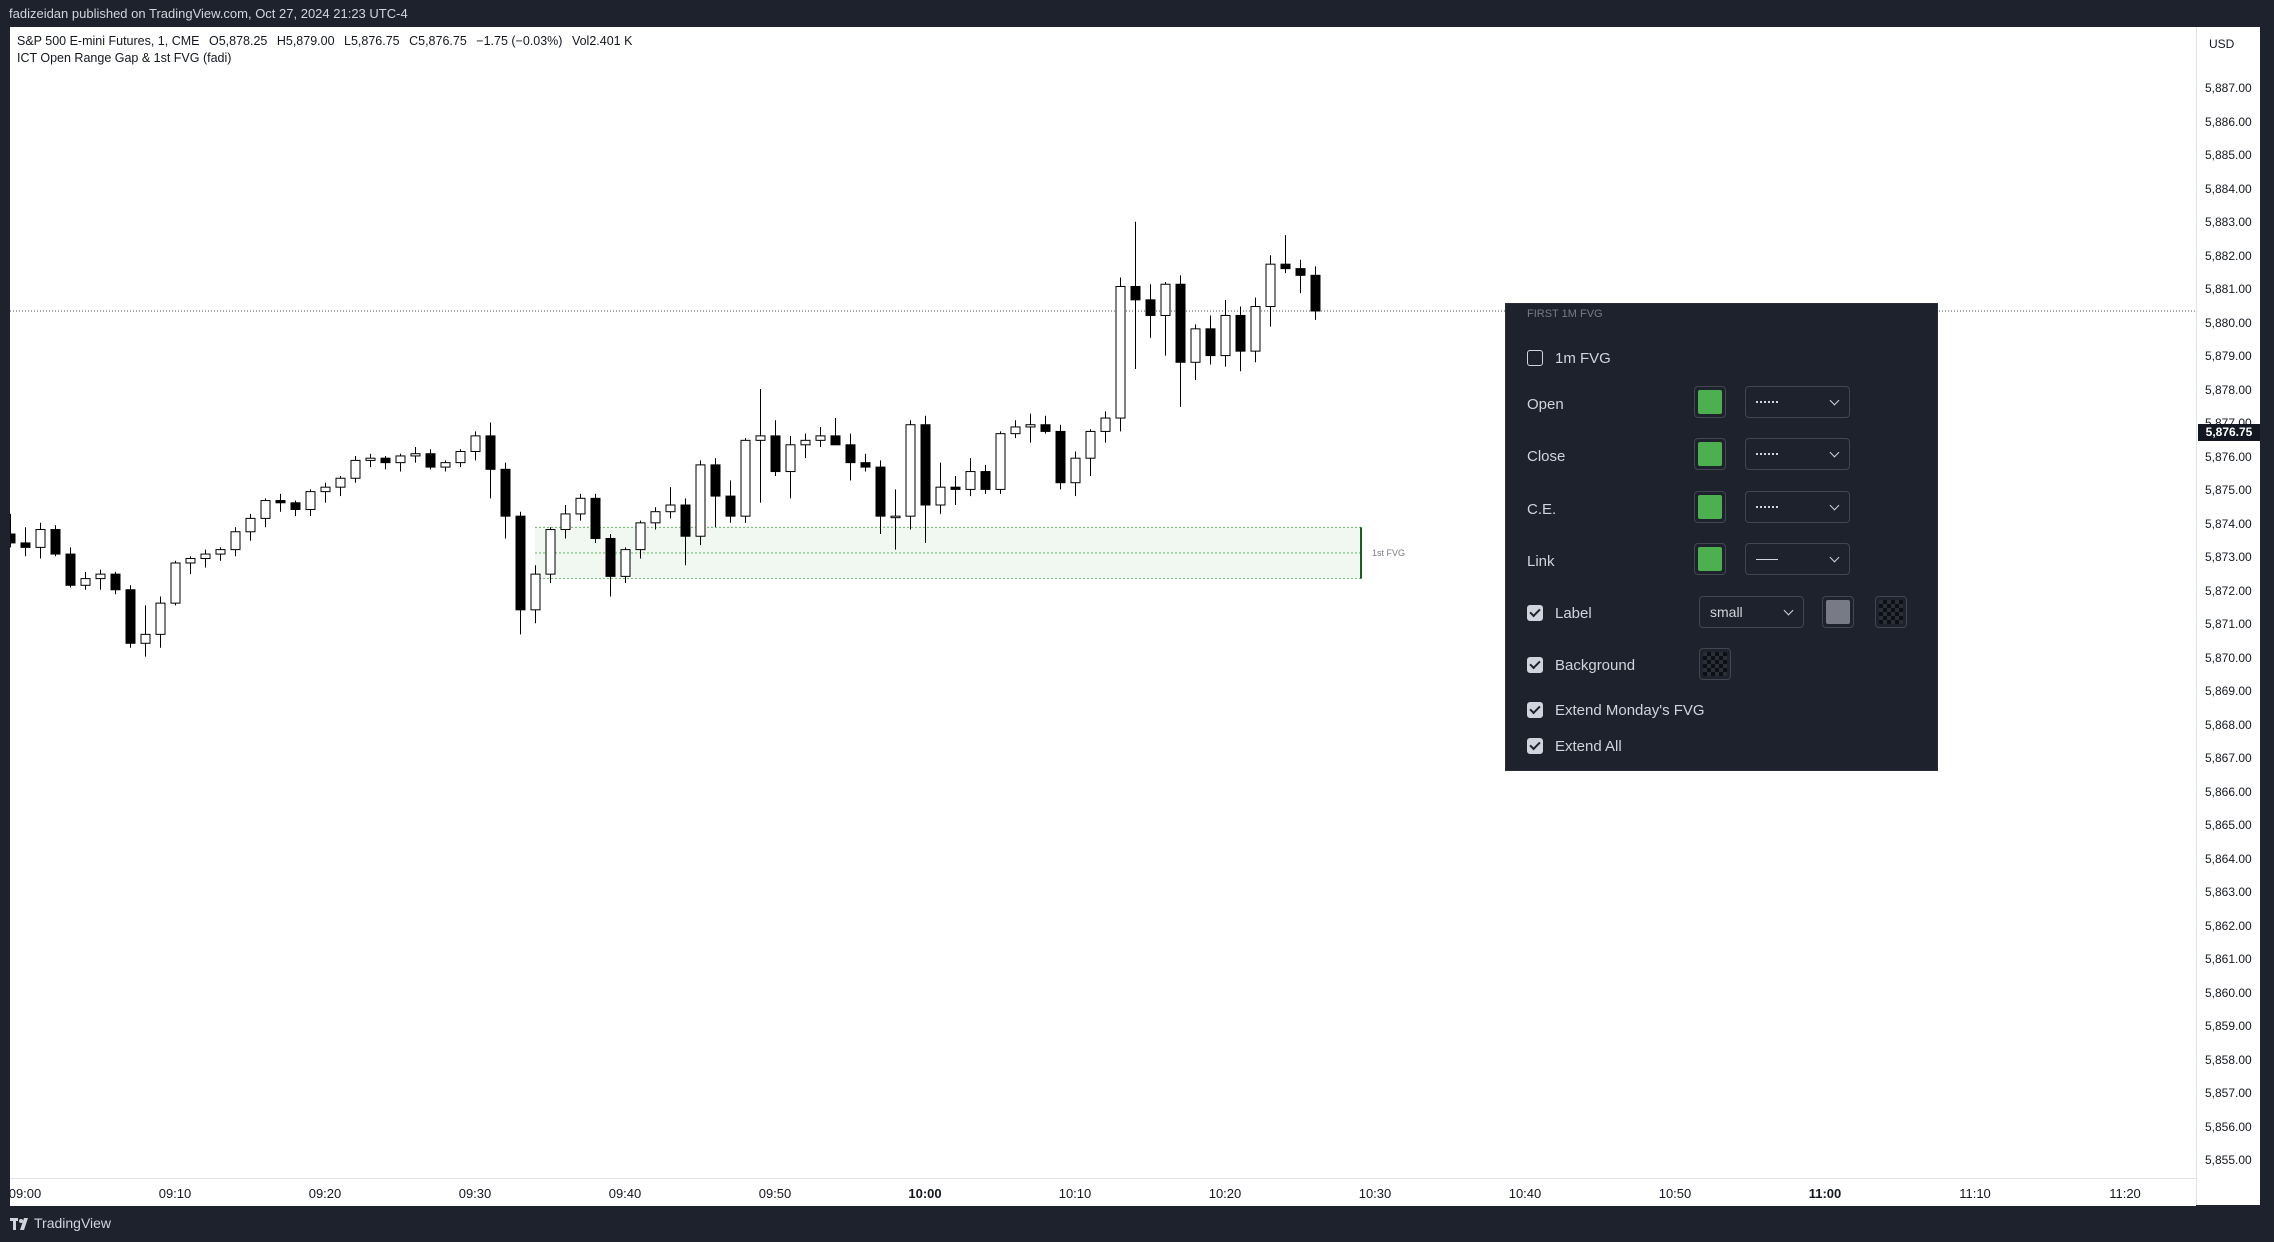  What do you see at coordinates (2228, 456) in the screenshot?
I see `price-tick: 5,876.00` at bounding box center [2228, 456].